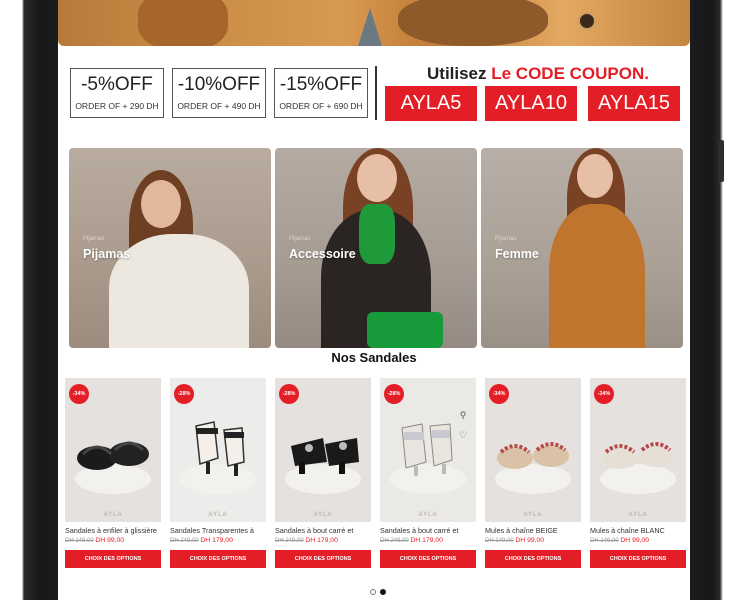 This screenshot has height=600, width=750. What do you see at coordinates (107, 254) in the screenshot?
I see `category-label: Pijamas` at bounding box center [107, 254].